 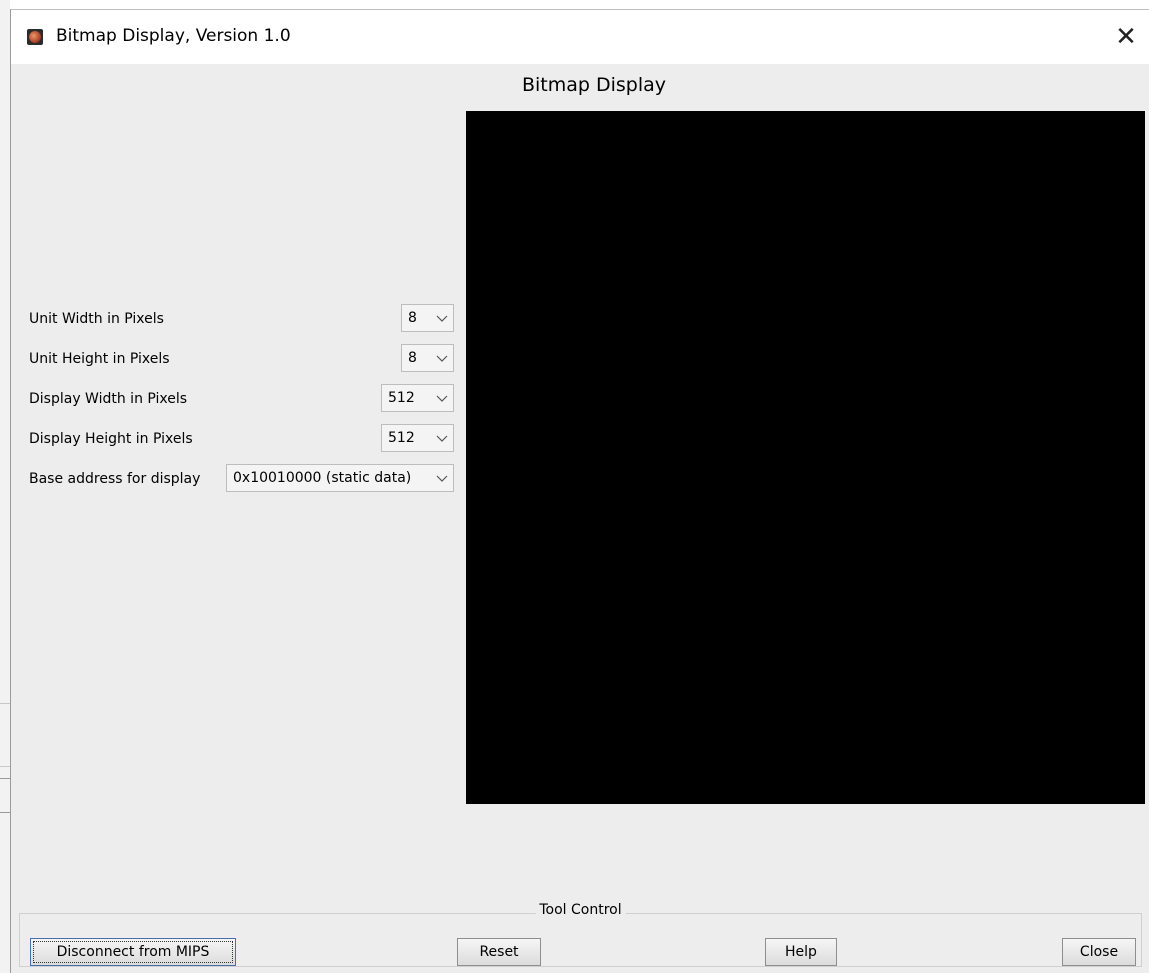 I want to click on close-window-button: ✕, so click(x=1126, y=37).